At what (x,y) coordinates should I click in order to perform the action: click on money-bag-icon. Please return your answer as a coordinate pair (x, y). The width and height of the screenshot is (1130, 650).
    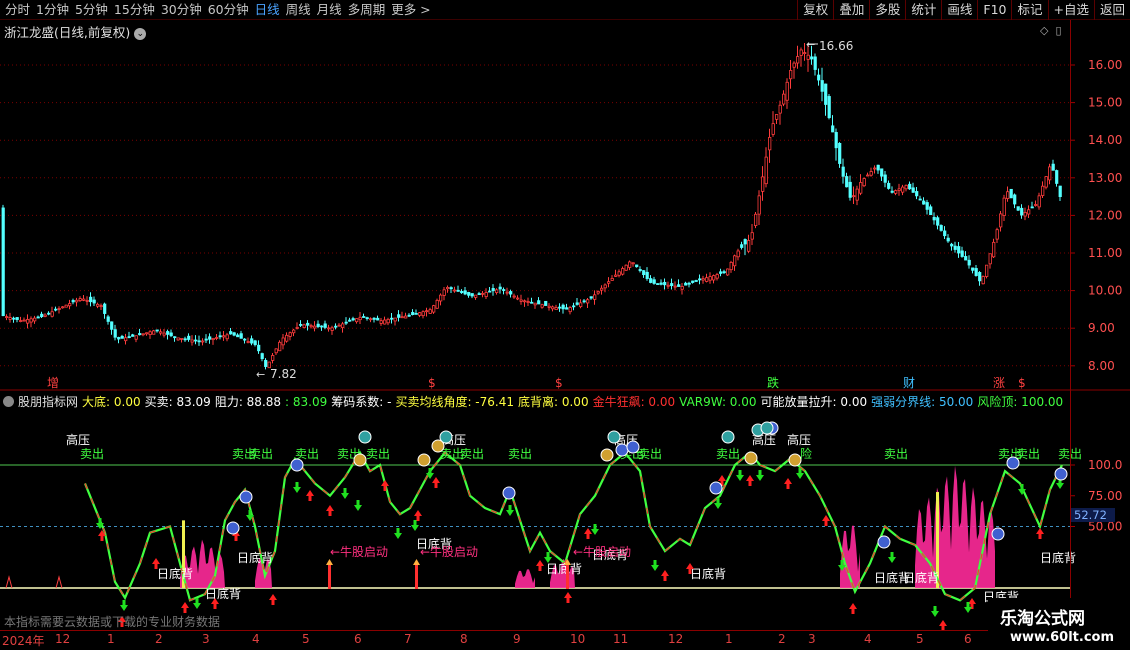
    Looking at the image, I should click on (424, 460).